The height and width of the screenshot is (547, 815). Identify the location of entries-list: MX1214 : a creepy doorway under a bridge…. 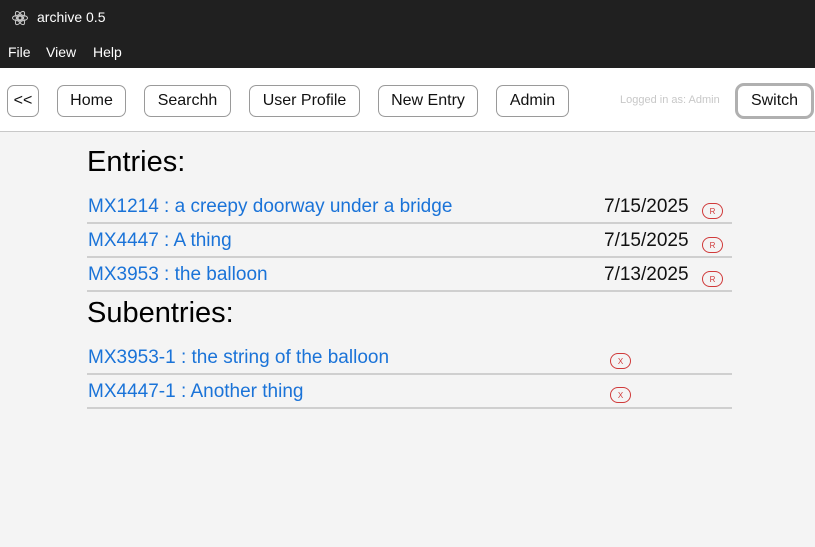
(409, 241).